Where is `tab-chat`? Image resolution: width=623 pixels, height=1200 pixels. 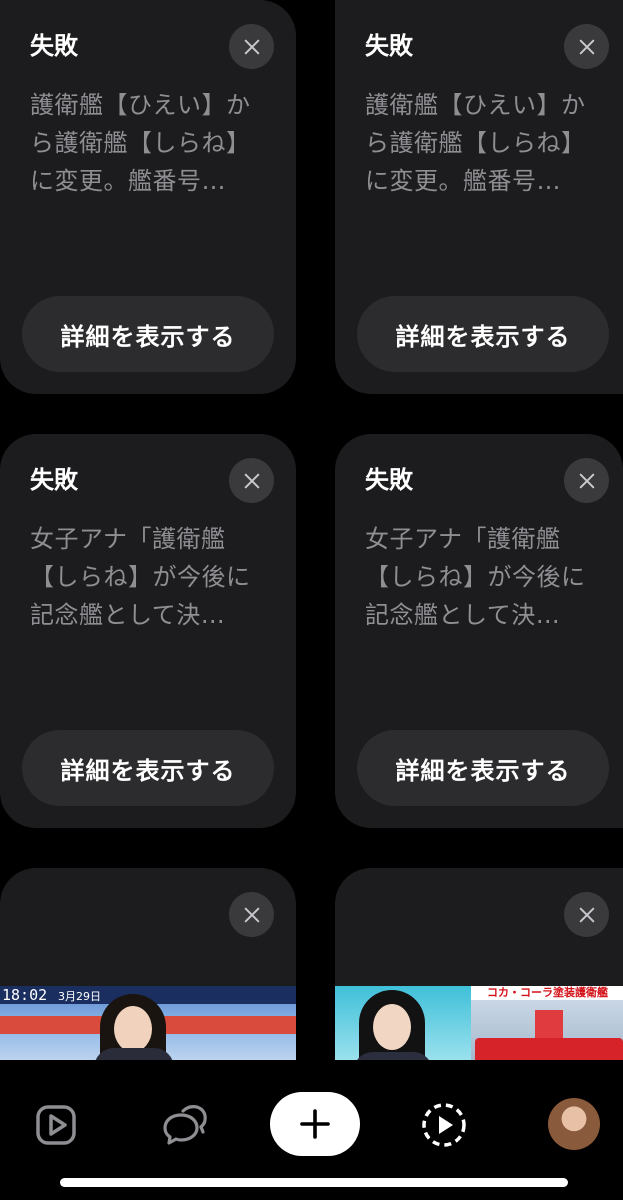
tab-chat is located at coordinates (185, 1125).